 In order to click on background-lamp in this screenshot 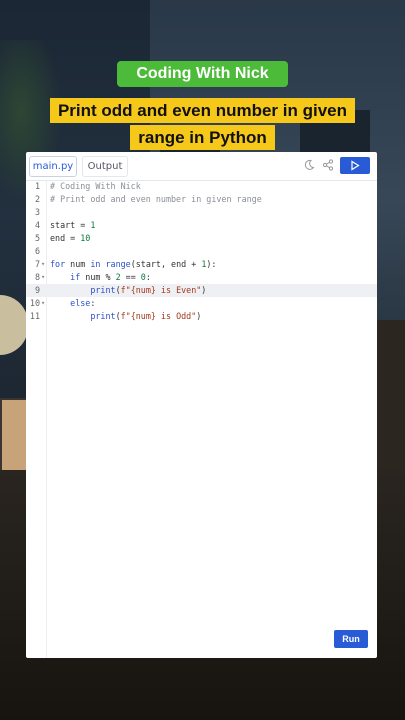, I will do `click(14, 325)`.